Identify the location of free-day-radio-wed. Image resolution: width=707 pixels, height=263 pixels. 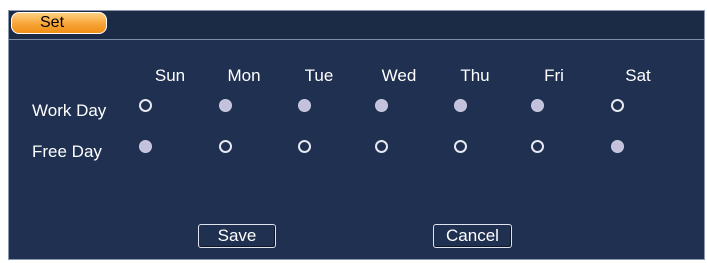
(381, 146).